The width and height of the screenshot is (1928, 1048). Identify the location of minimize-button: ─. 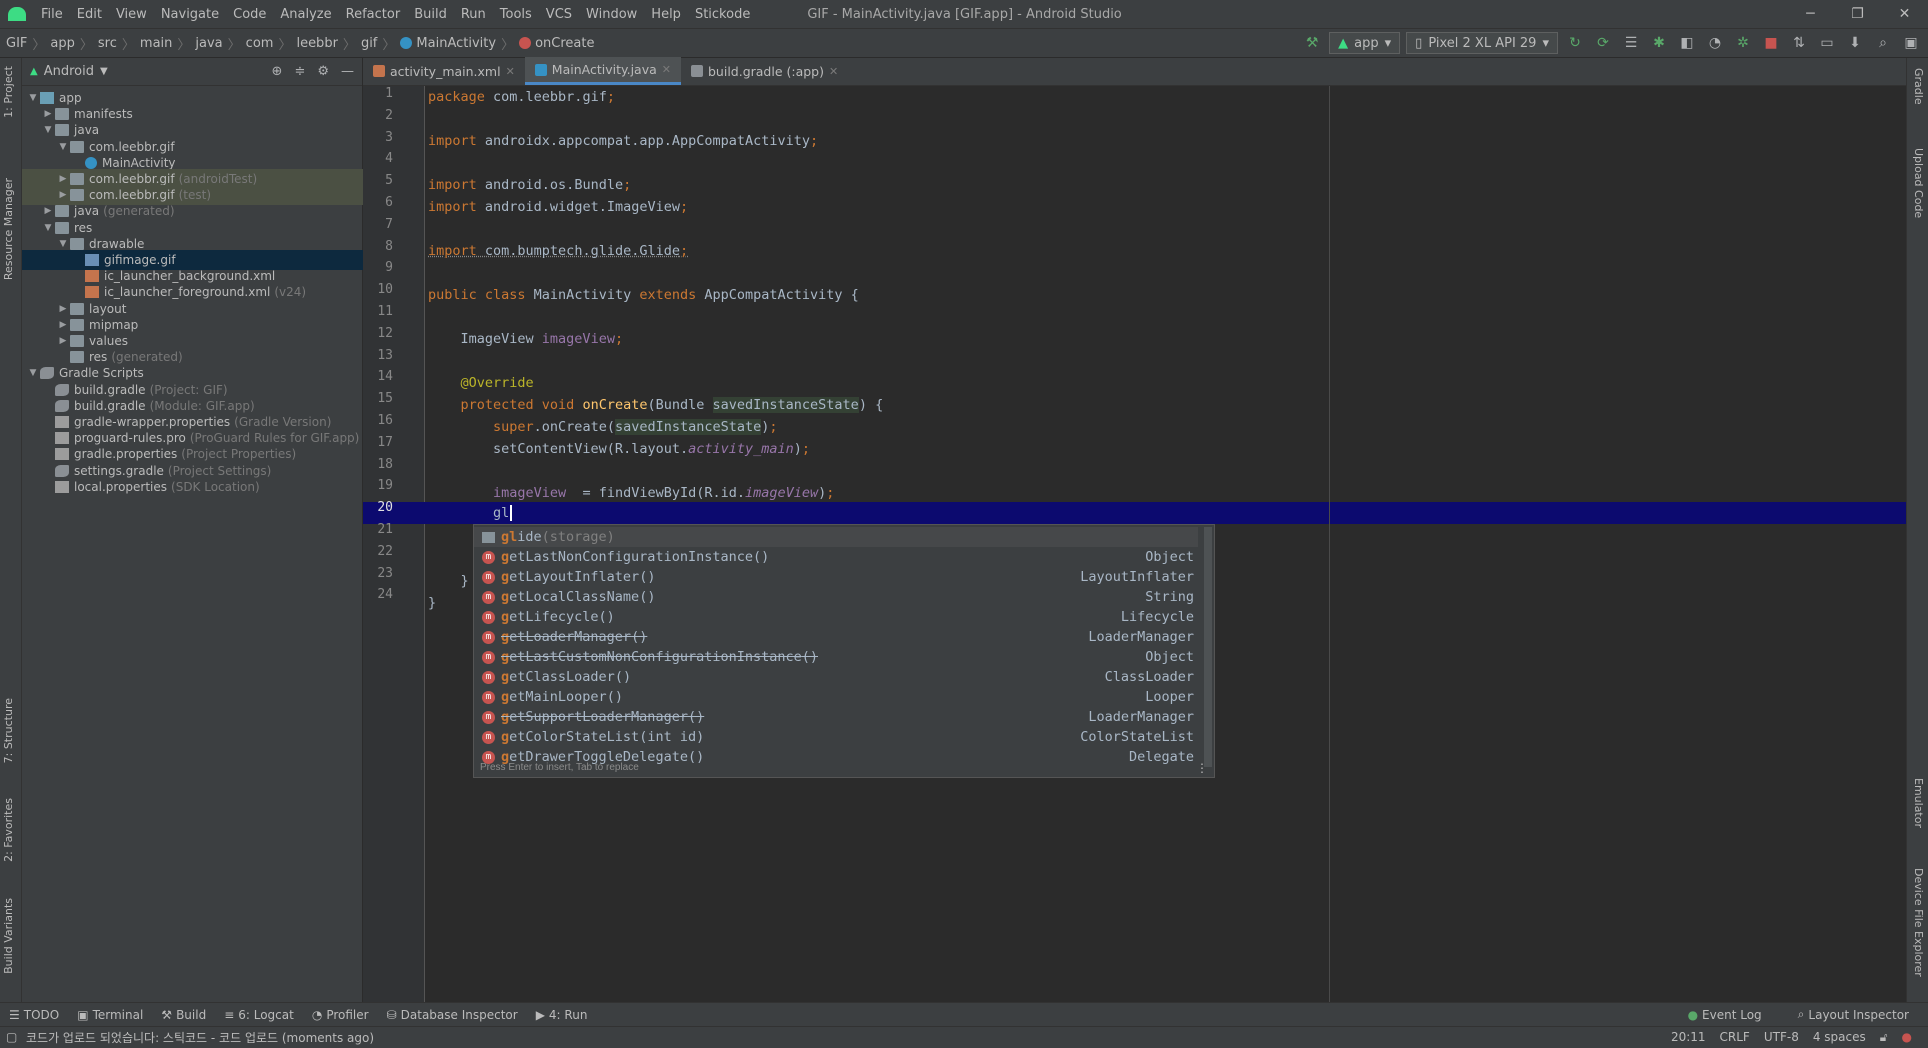
(1810, 14).